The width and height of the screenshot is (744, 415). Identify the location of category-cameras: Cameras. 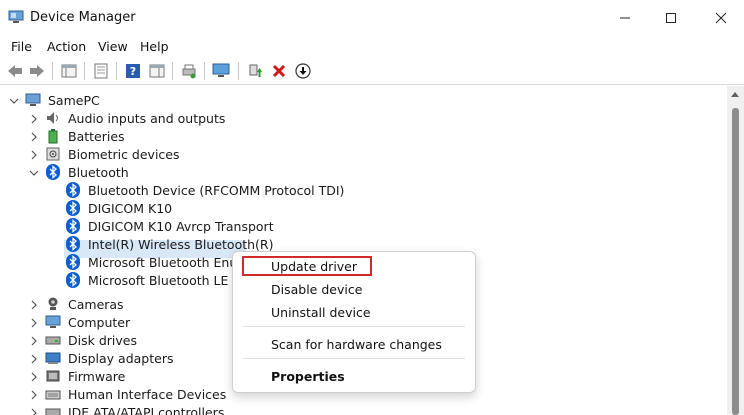
(96, 304).